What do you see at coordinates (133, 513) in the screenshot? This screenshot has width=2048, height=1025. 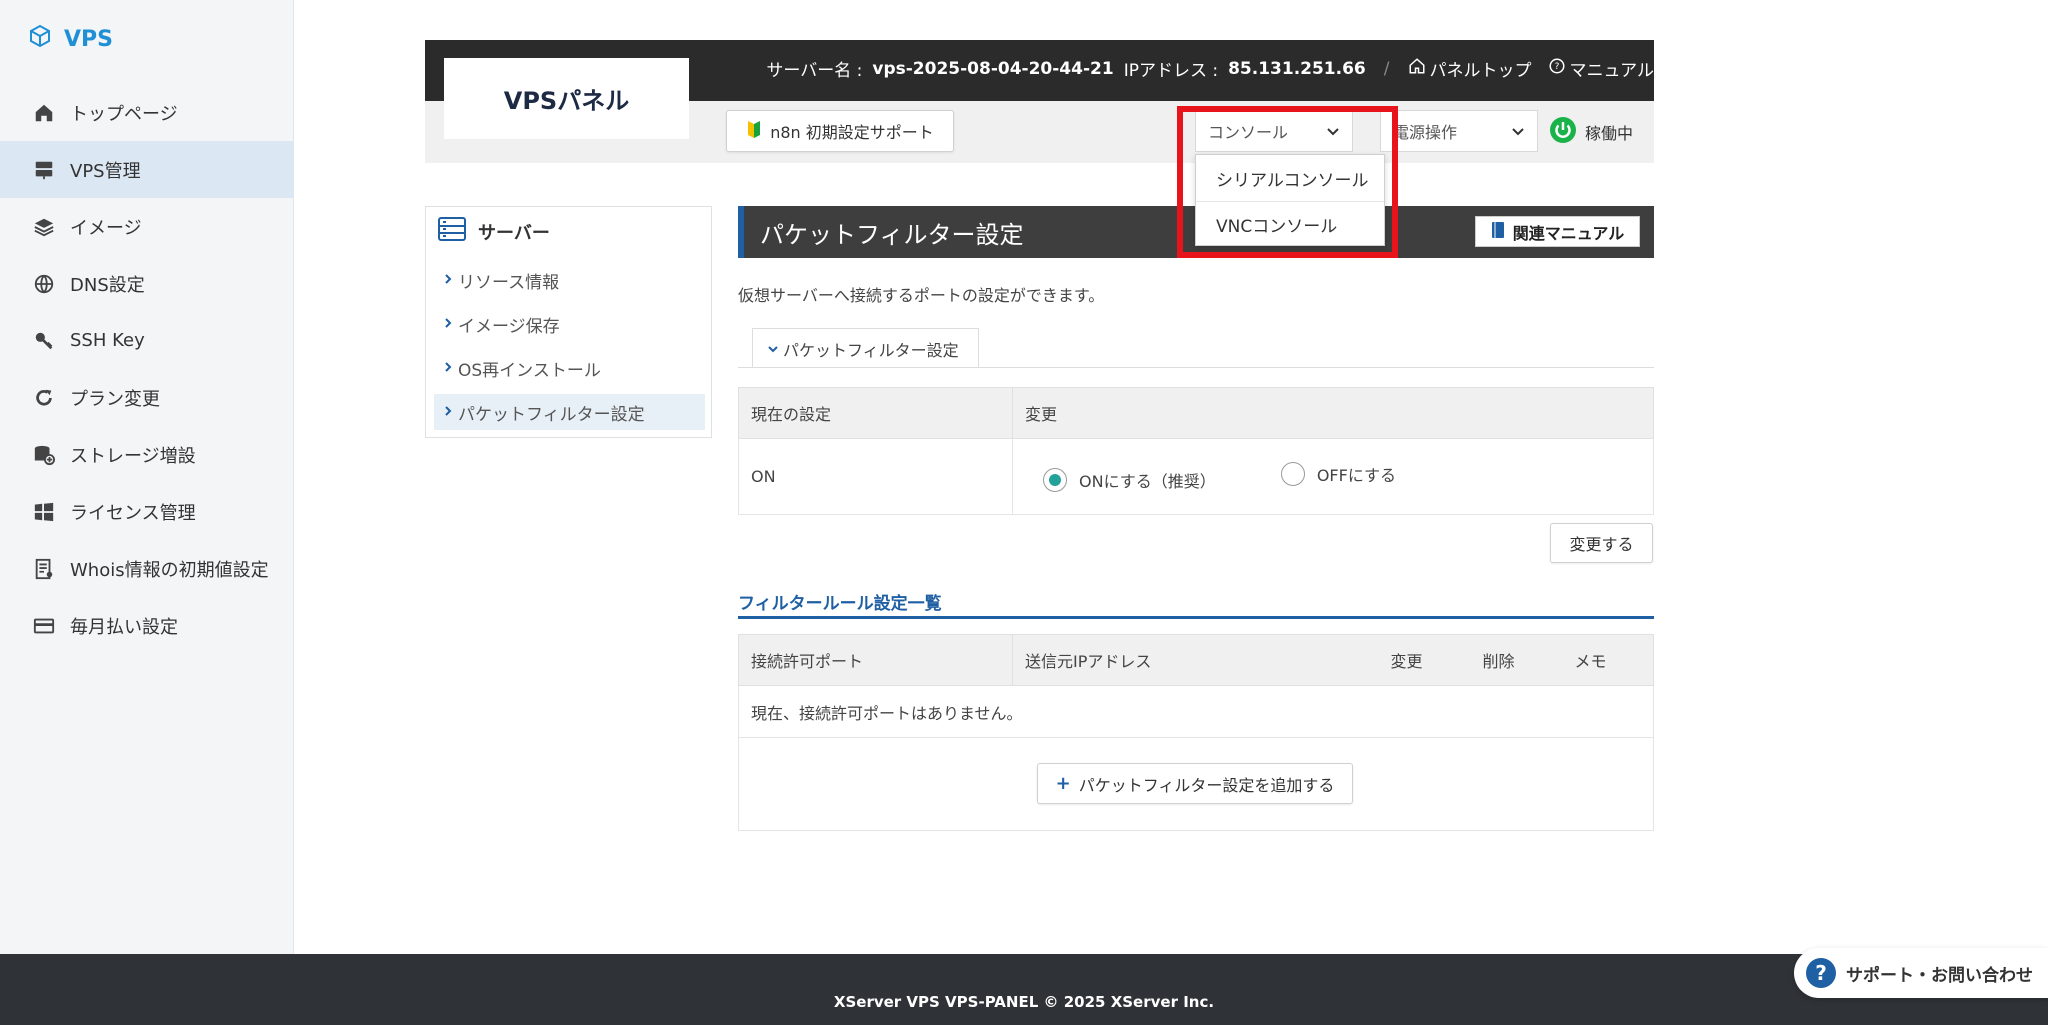 I see `sidebar-item-label: ライセンス管理` at bounding box center [133, 513].